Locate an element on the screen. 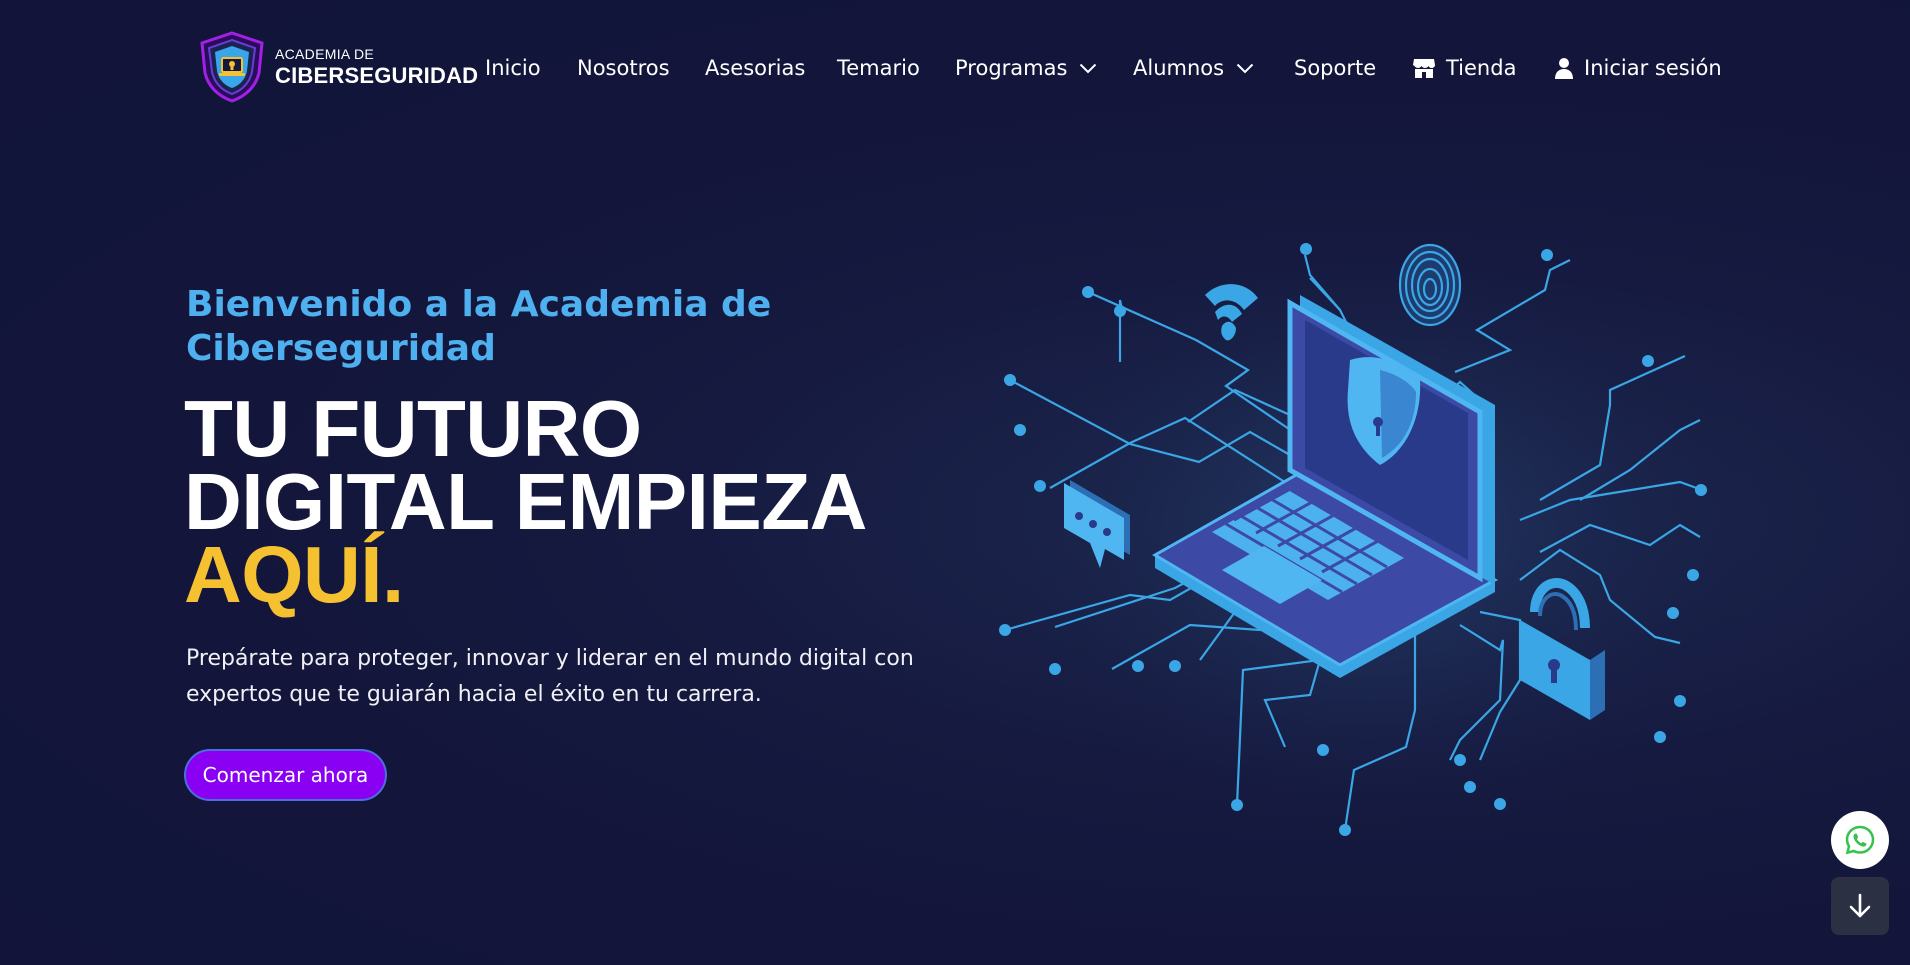  start-now-button: Comenzar ahora is located at coordinates (285, 775).